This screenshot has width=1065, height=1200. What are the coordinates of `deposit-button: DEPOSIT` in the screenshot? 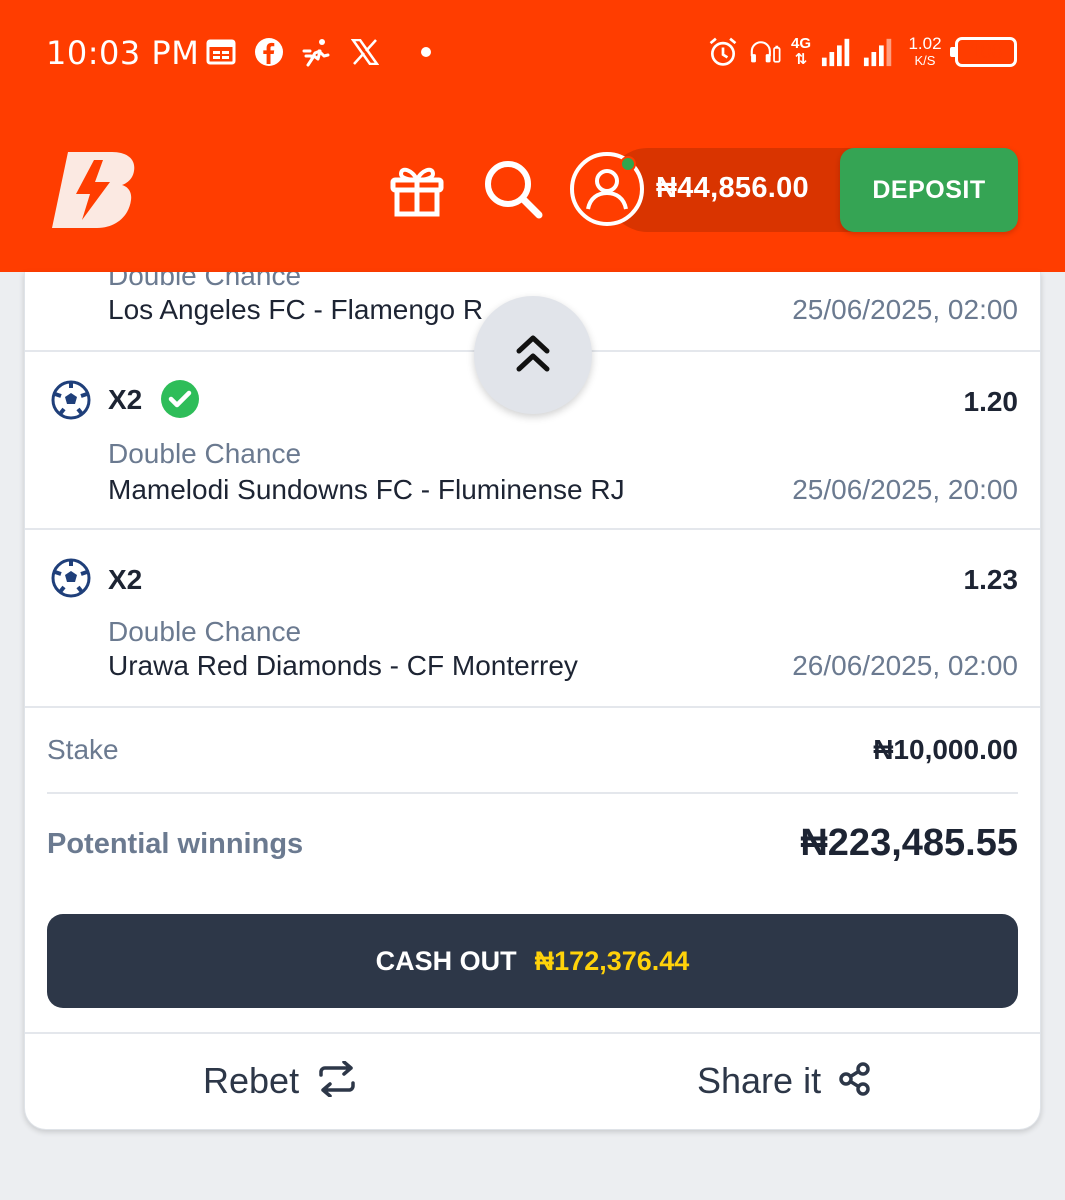 It's located at (929, 190).